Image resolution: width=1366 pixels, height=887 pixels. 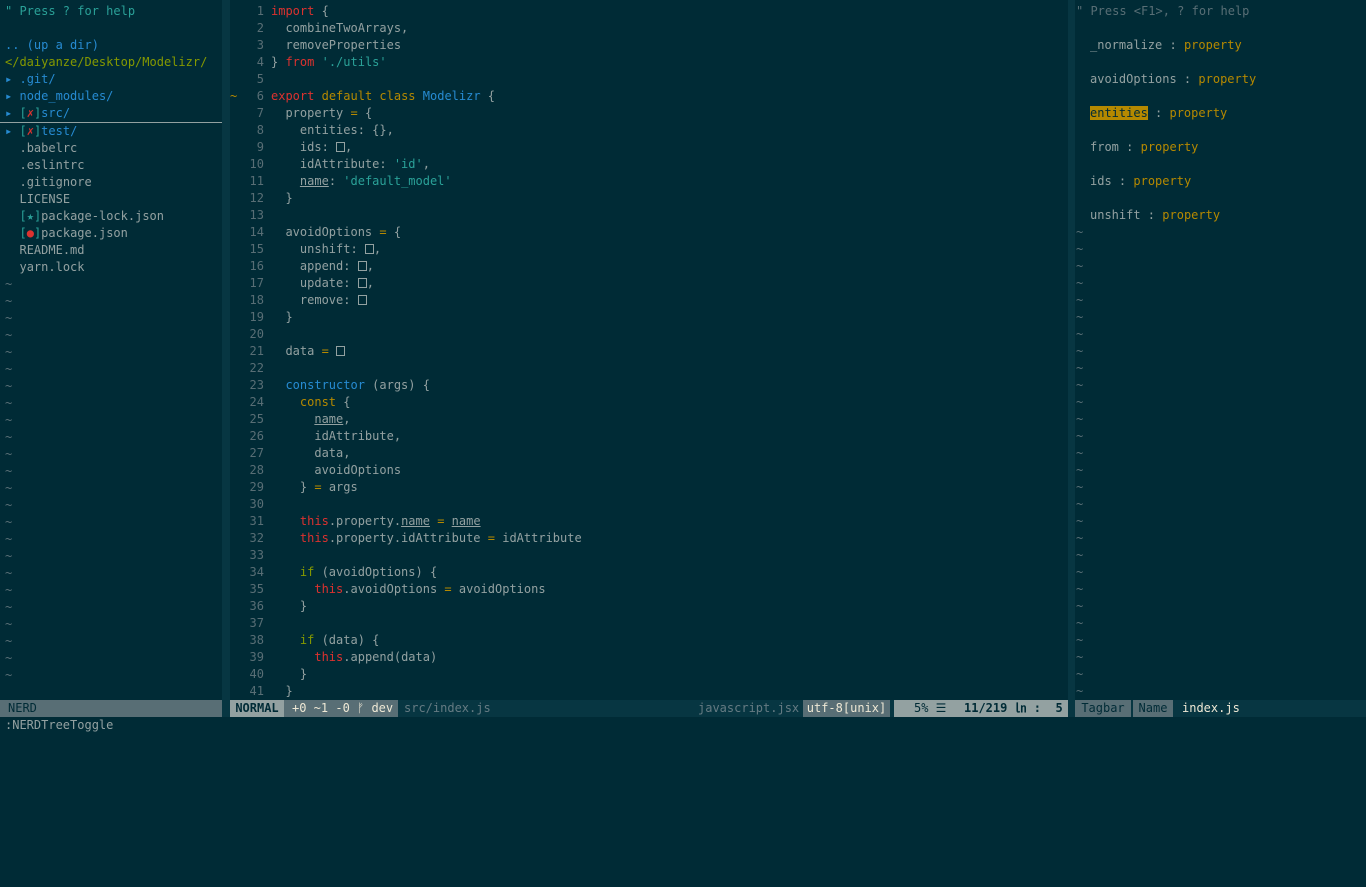 What do you see at coordinates (111, 267) in the screenshot?
I see `nerdtree-file-item: yarn.lock` at bounding box center [111, 267].